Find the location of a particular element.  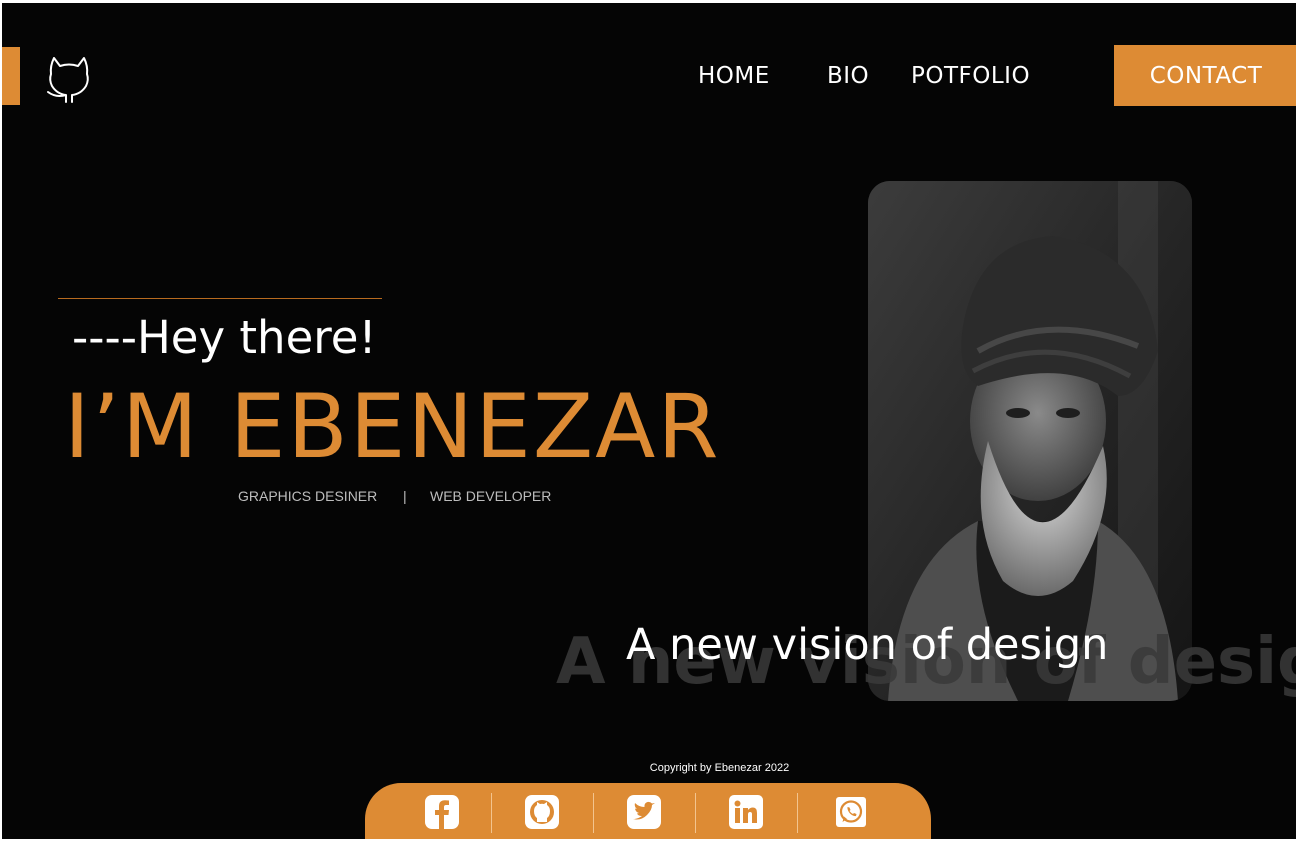

nav-portfolio-link: POTFOLIO is located at coordinates (970, 76).